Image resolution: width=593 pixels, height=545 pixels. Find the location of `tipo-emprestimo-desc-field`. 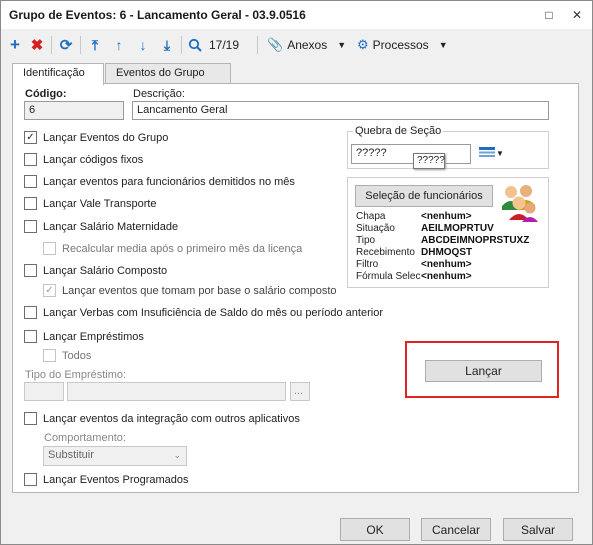

tipo-emprestimo-desc-field is located at coordinates (176, 391).